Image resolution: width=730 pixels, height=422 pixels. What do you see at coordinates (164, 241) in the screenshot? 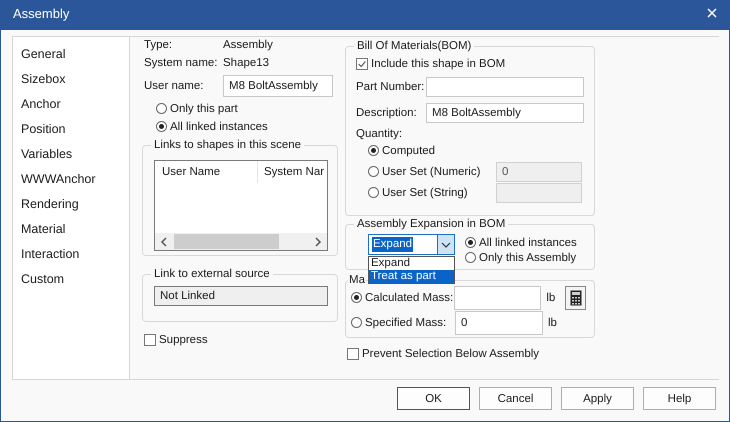
I see `scroll-left-icon` at bounding box center [164, 241].